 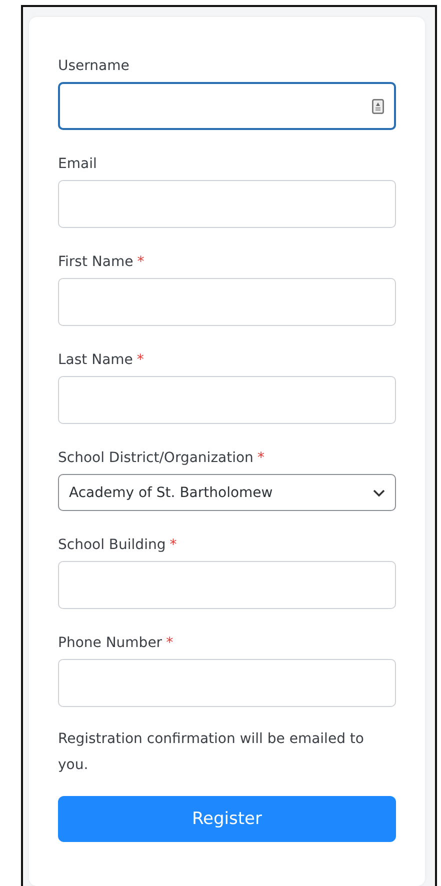 I want to click on registration-note: Registration confirmation will be emailed to you., so click(x=211, y=752).